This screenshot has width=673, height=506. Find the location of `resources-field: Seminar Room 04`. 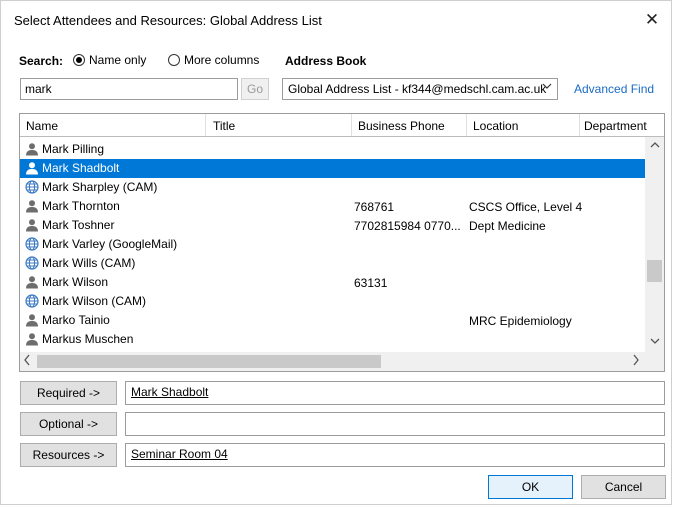

resources-field: Seminar Room 04 is located at coordinates (395, 455).